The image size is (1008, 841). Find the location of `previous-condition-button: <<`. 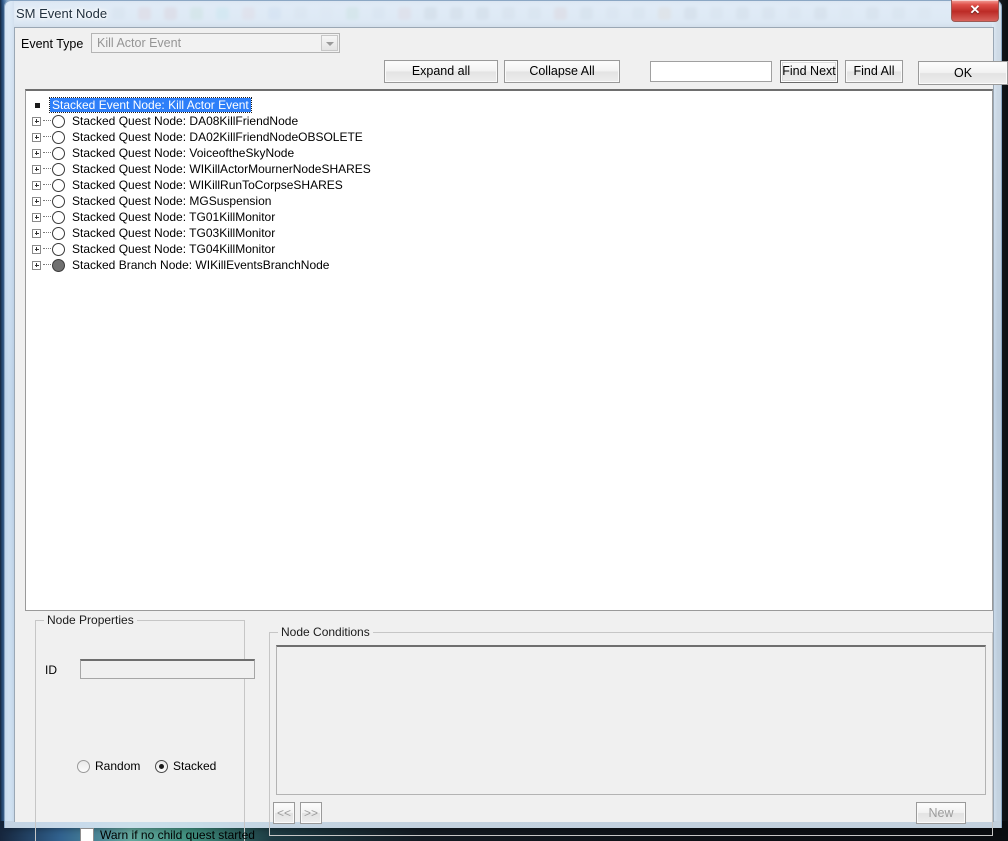

previous-condition-button: << is located at coordinates (284, 813).